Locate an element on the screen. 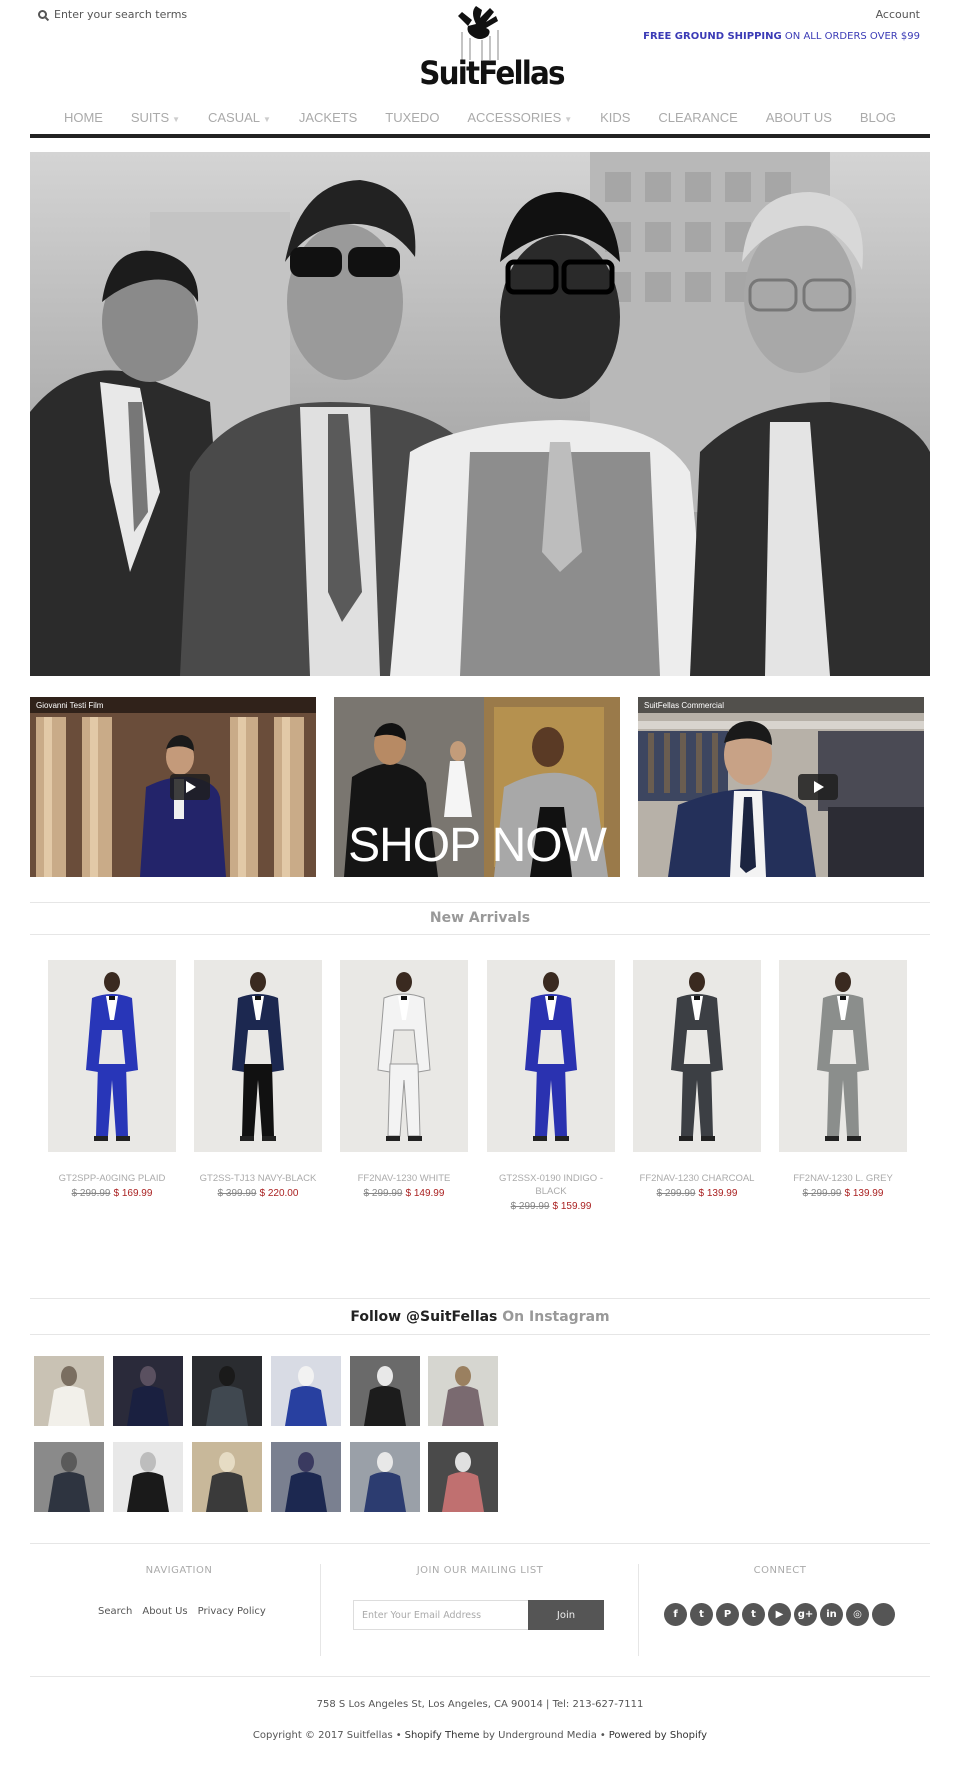 Image resolution: width=960 pixels, height=1772 pixels. footer-mailing-list: JOIN OUR MAILING LIST is located at coordinates (480, 1570).